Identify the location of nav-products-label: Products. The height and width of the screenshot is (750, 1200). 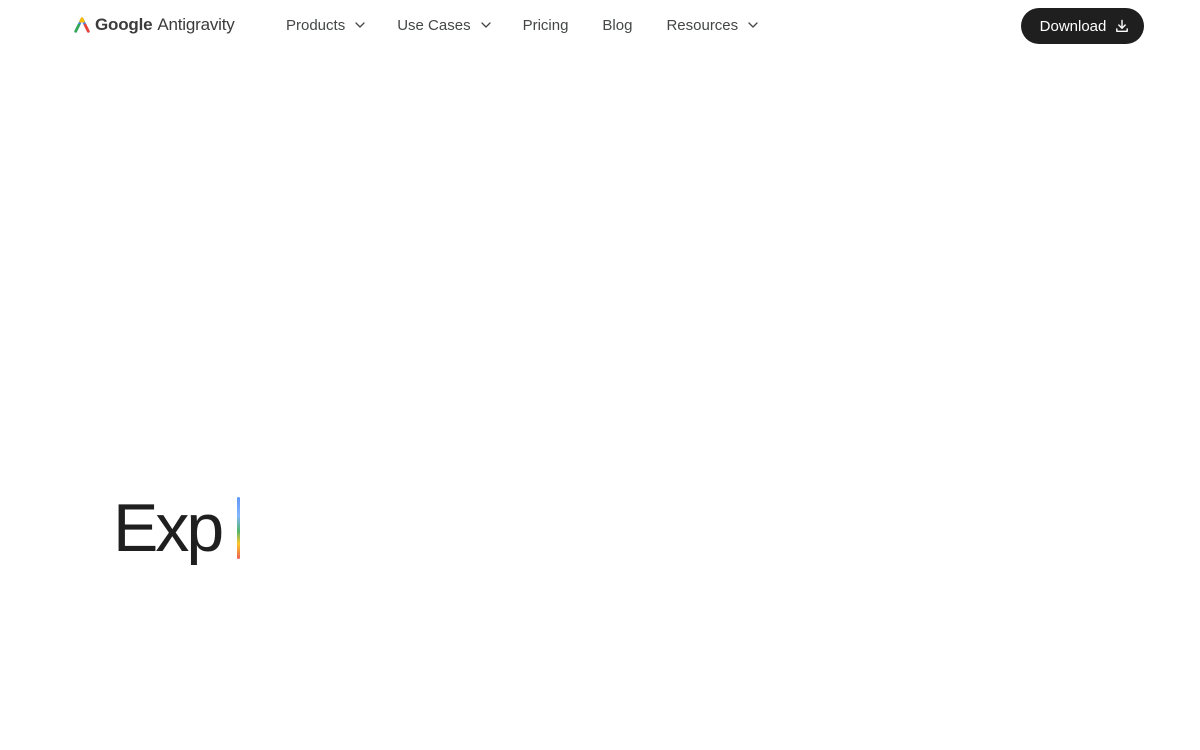
(316, 25).